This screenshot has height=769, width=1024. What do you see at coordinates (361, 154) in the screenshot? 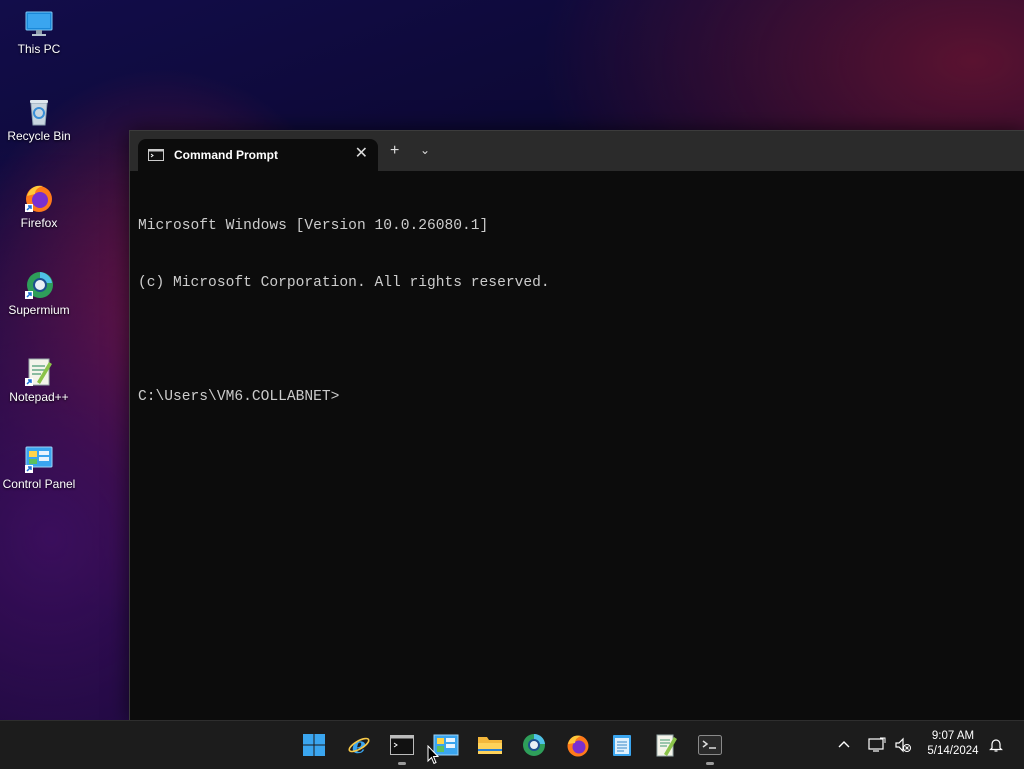
I see `close-icon: ✕` at bounding box center [361, 154].